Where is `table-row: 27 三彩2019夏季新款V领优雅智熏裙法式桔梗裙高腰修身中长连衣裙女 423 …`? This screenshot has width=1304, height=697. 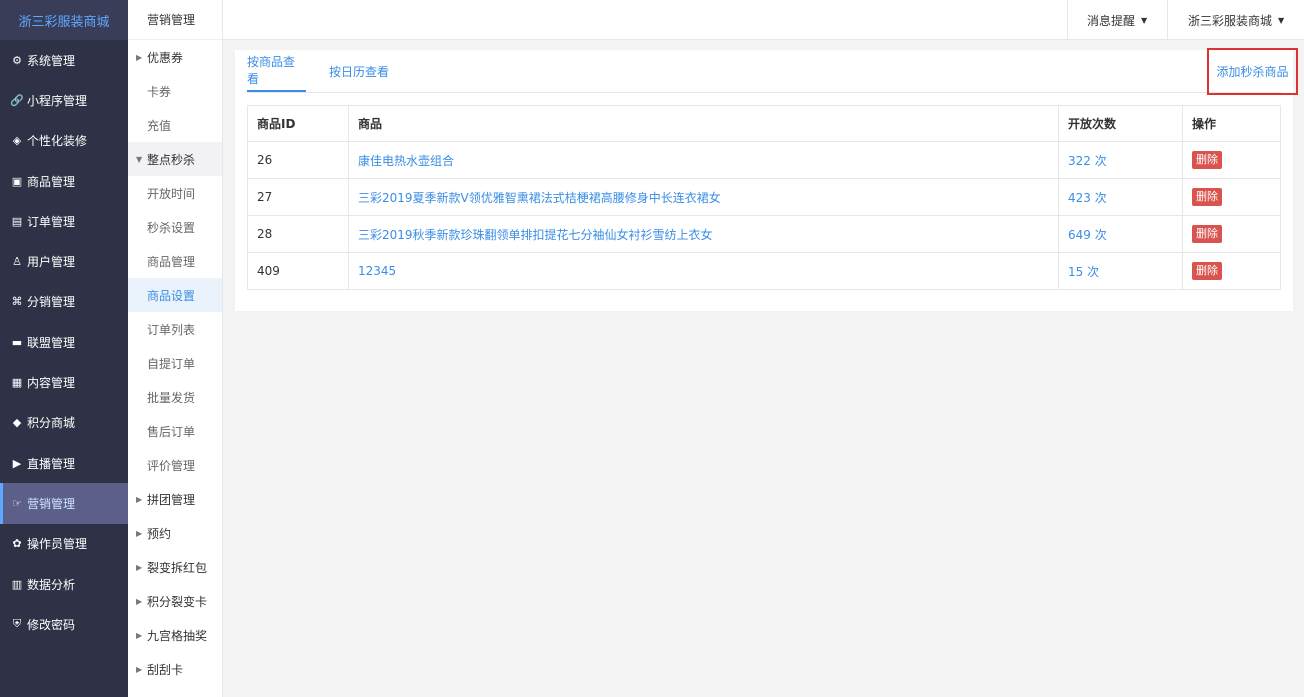 table-row: 27 三彩2019夏季新款V领优雅智熏裙法式桔梗裙高腰修身中长连衣裙女 423 … is located at coordinates (764, 197).